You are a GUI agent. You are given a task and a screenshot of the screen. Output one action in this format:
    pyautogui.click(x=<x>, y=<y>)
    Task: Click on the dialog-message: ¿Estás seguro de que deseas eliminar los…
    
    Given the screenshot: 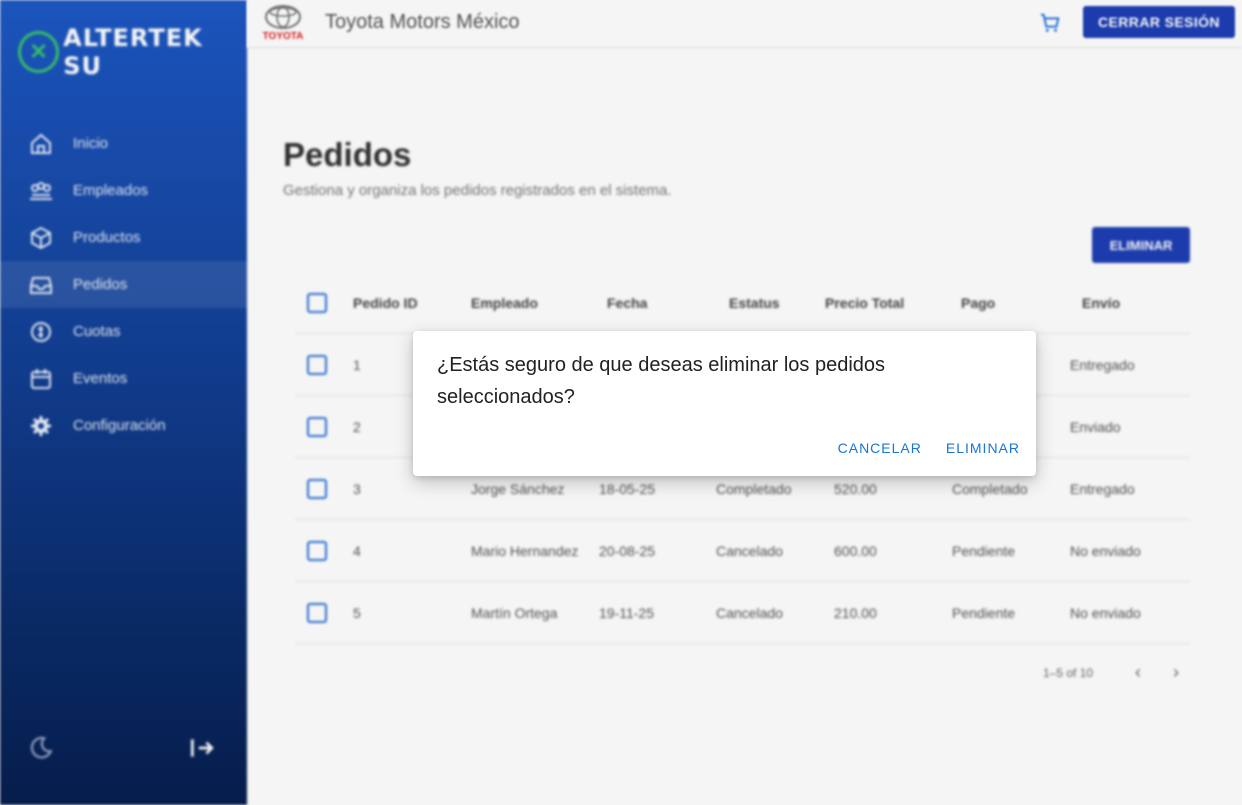 What is the action you would take?
    pyautogui.click(x=661, y=381)
    